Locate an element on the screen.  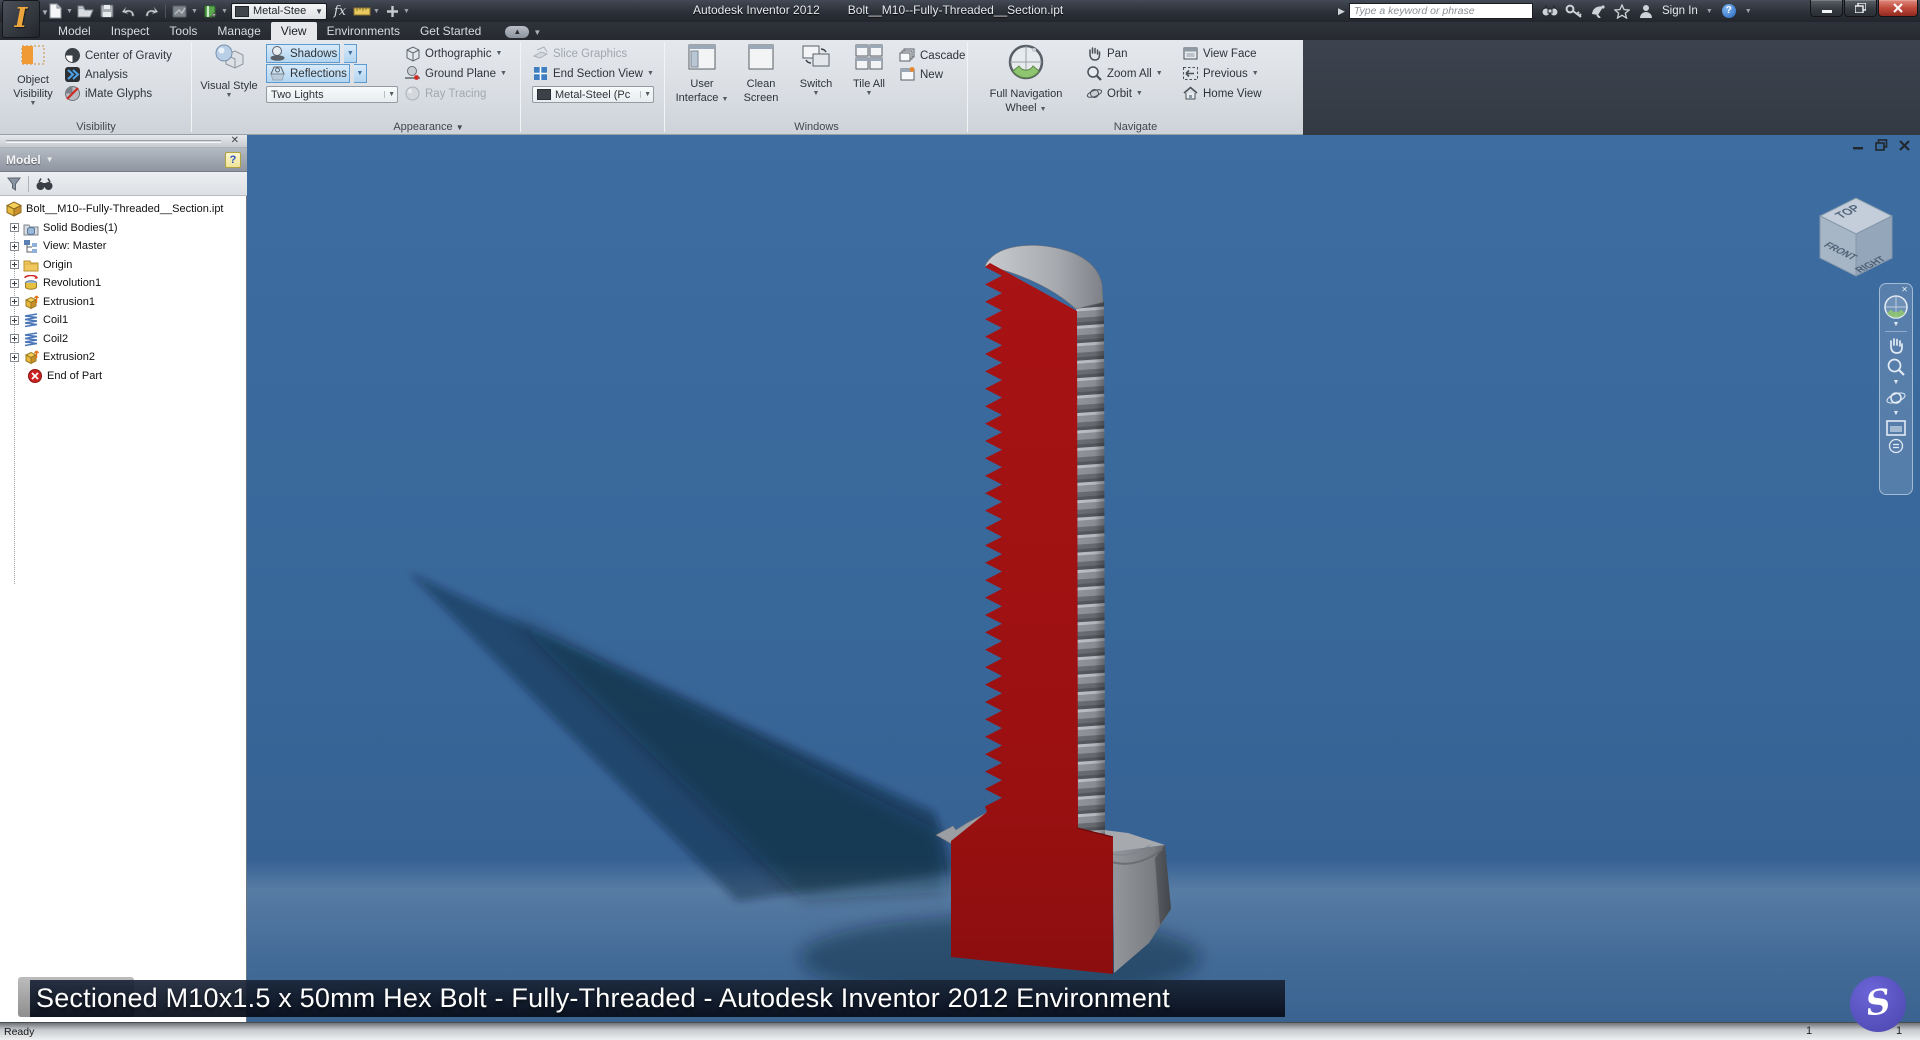
slice-graphics-button: Slice Graphics is located at coordinates (579, 53).